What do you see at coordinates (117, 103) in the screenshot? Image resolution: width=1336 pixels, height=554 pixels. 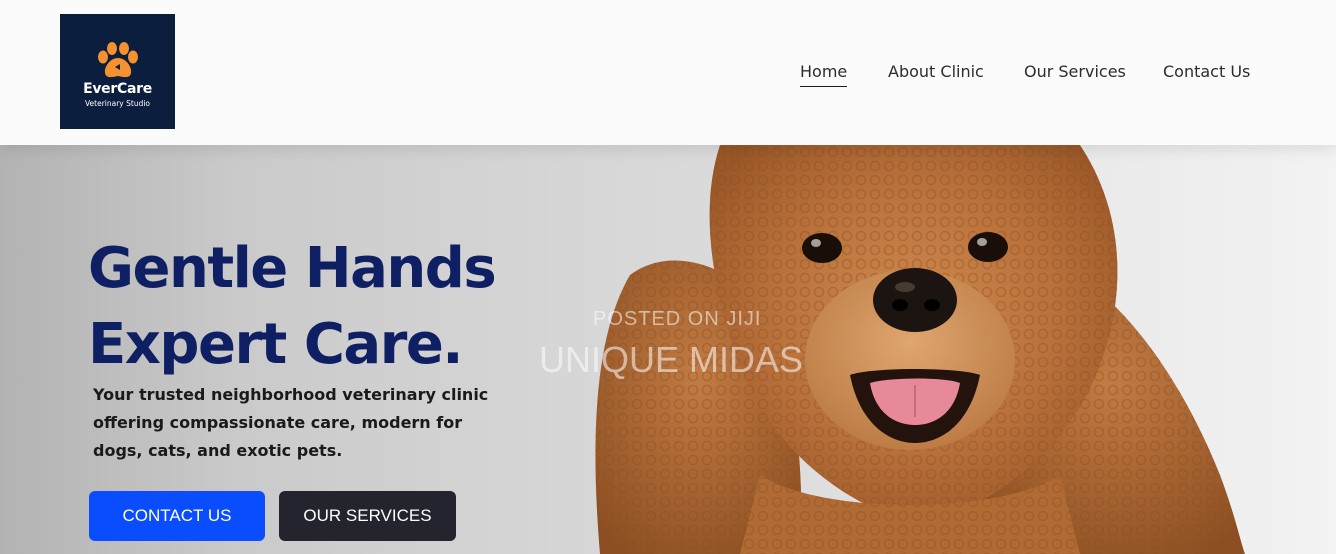 I see `brand-tagline: Veterinary Studio` at bounding box center [117, 103].